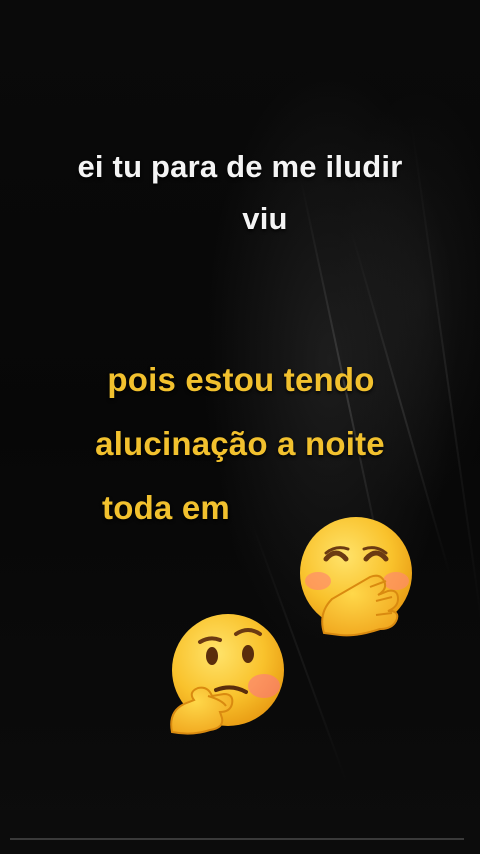 The height and width of the screenshot is (854, 480). I want to click on caption-white-line-1: ei tu para de me iludir, so click(240, 166).